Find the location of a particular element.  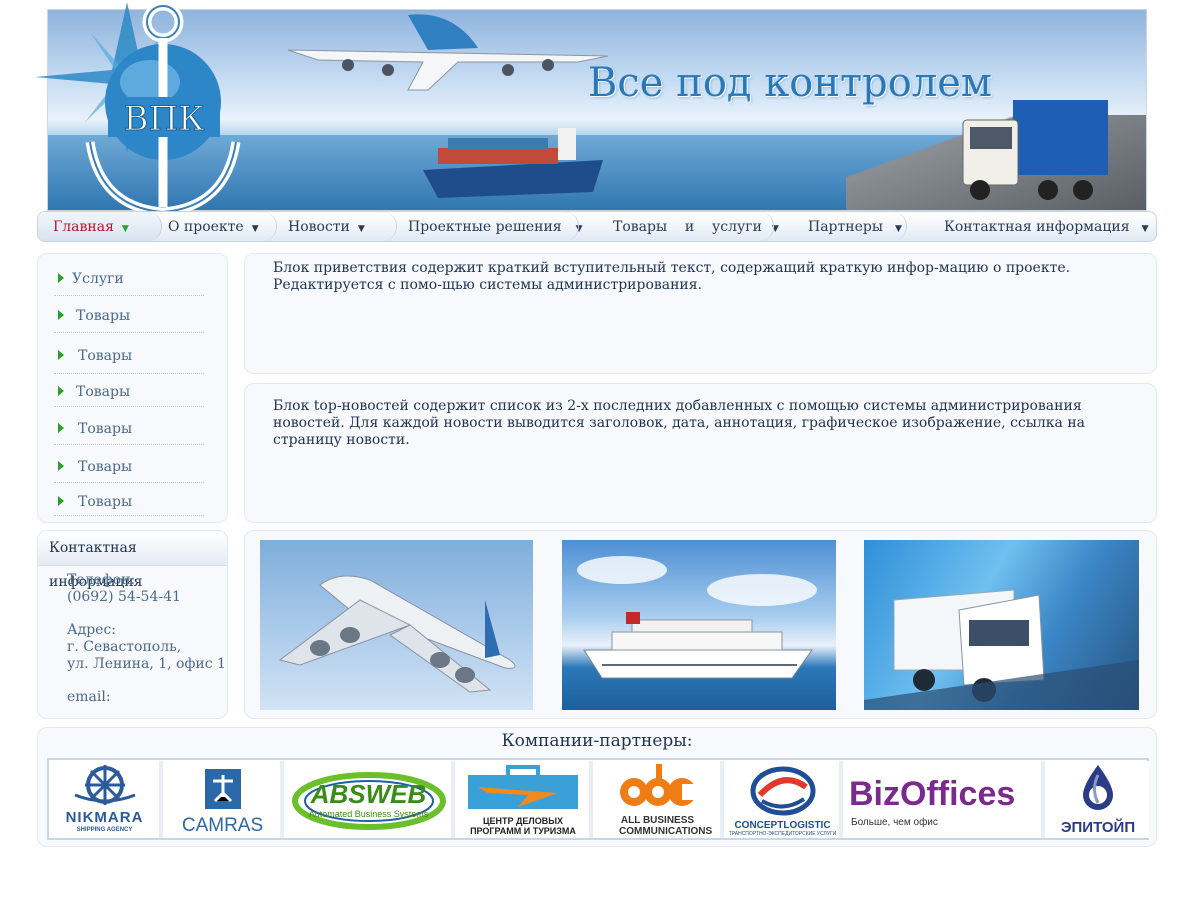

cruise-ship-icon is located at coordinates (697, 617).